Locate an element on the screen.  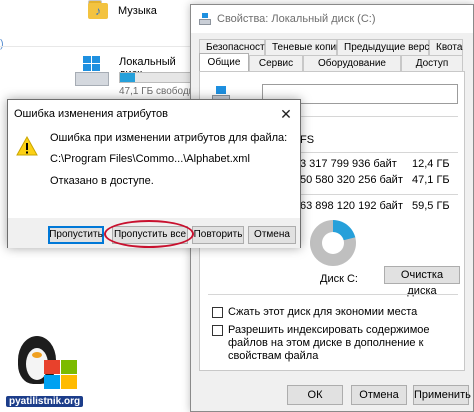
close-icon: ✕ is located at coordinates (286, 114).